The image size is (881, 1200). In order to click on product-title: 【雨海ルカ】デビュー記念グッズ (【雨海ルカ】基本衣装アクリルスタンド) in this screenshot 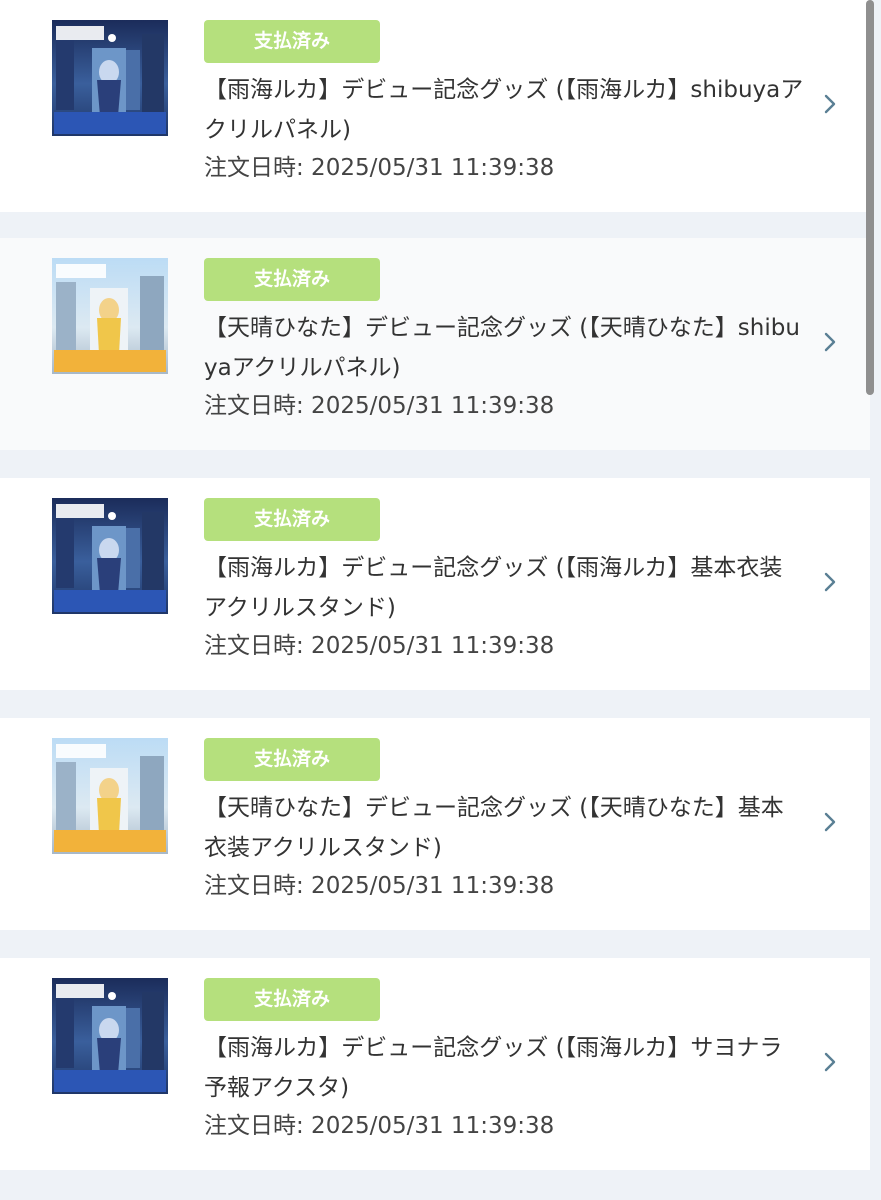, I will do `click(493, 588)`.